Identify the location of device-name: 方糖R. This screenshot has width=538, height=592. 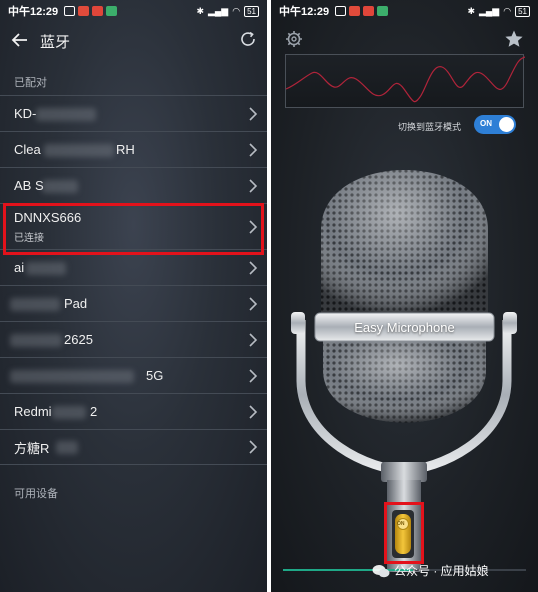
(32, 448).